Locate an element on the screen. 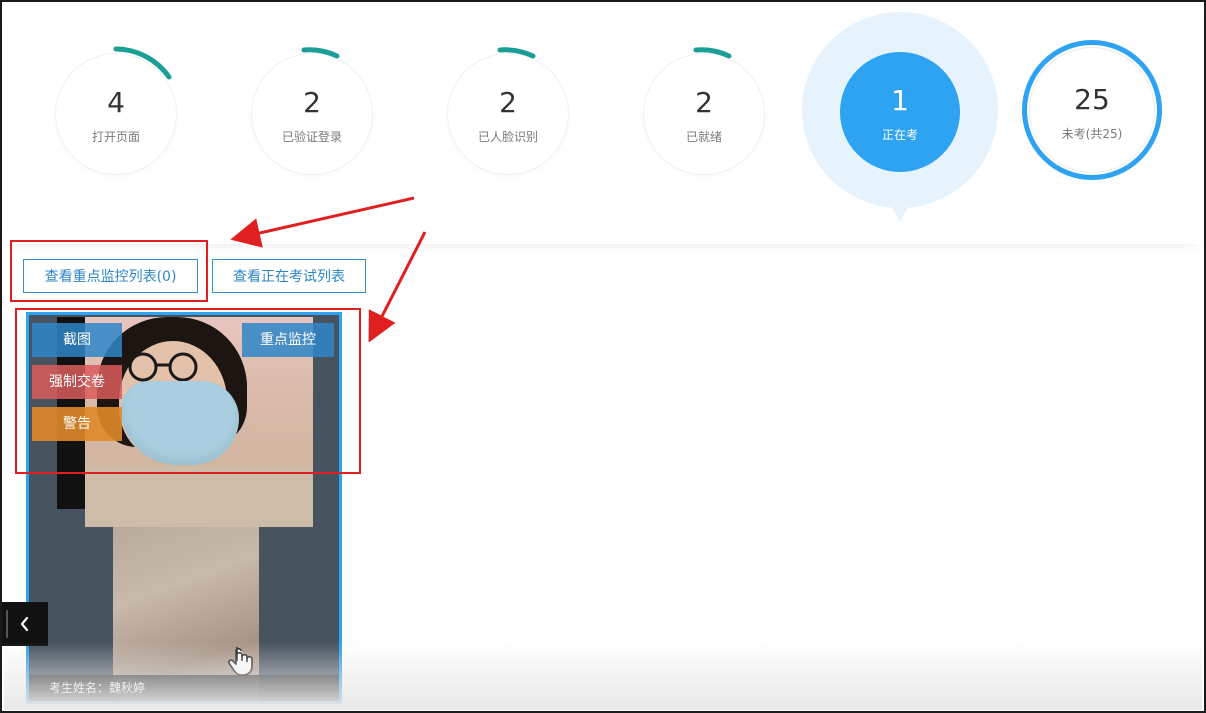 The width and height of the screenshot is (1206, 713). student-name-label: 考生姓名： is located at coordinates (79, 688).